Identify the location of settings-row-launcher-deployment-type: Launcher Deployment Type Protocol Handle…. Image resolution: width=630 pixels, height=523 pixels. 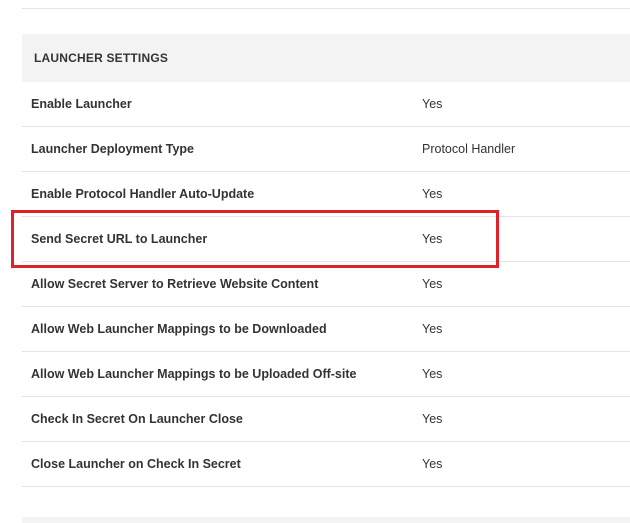
(326, 149).